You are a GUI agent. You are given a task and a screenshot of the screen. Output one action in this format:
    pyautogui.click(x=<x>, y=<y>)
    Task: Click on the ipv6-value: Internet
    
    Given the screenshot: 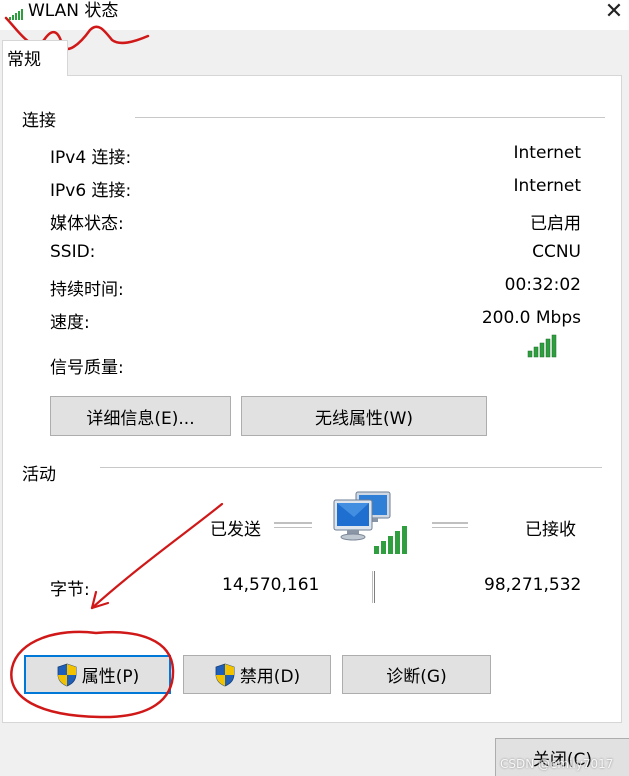 What is the action you would take?
    pyautogui.click(x=547, y=186)
    